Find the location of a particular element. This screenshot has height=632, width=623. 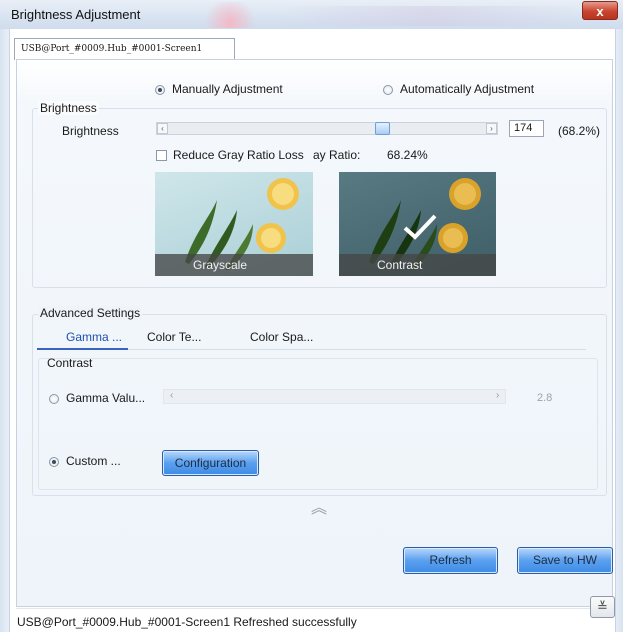

manual-adjustment-radio is located at coordinates (160, 90).